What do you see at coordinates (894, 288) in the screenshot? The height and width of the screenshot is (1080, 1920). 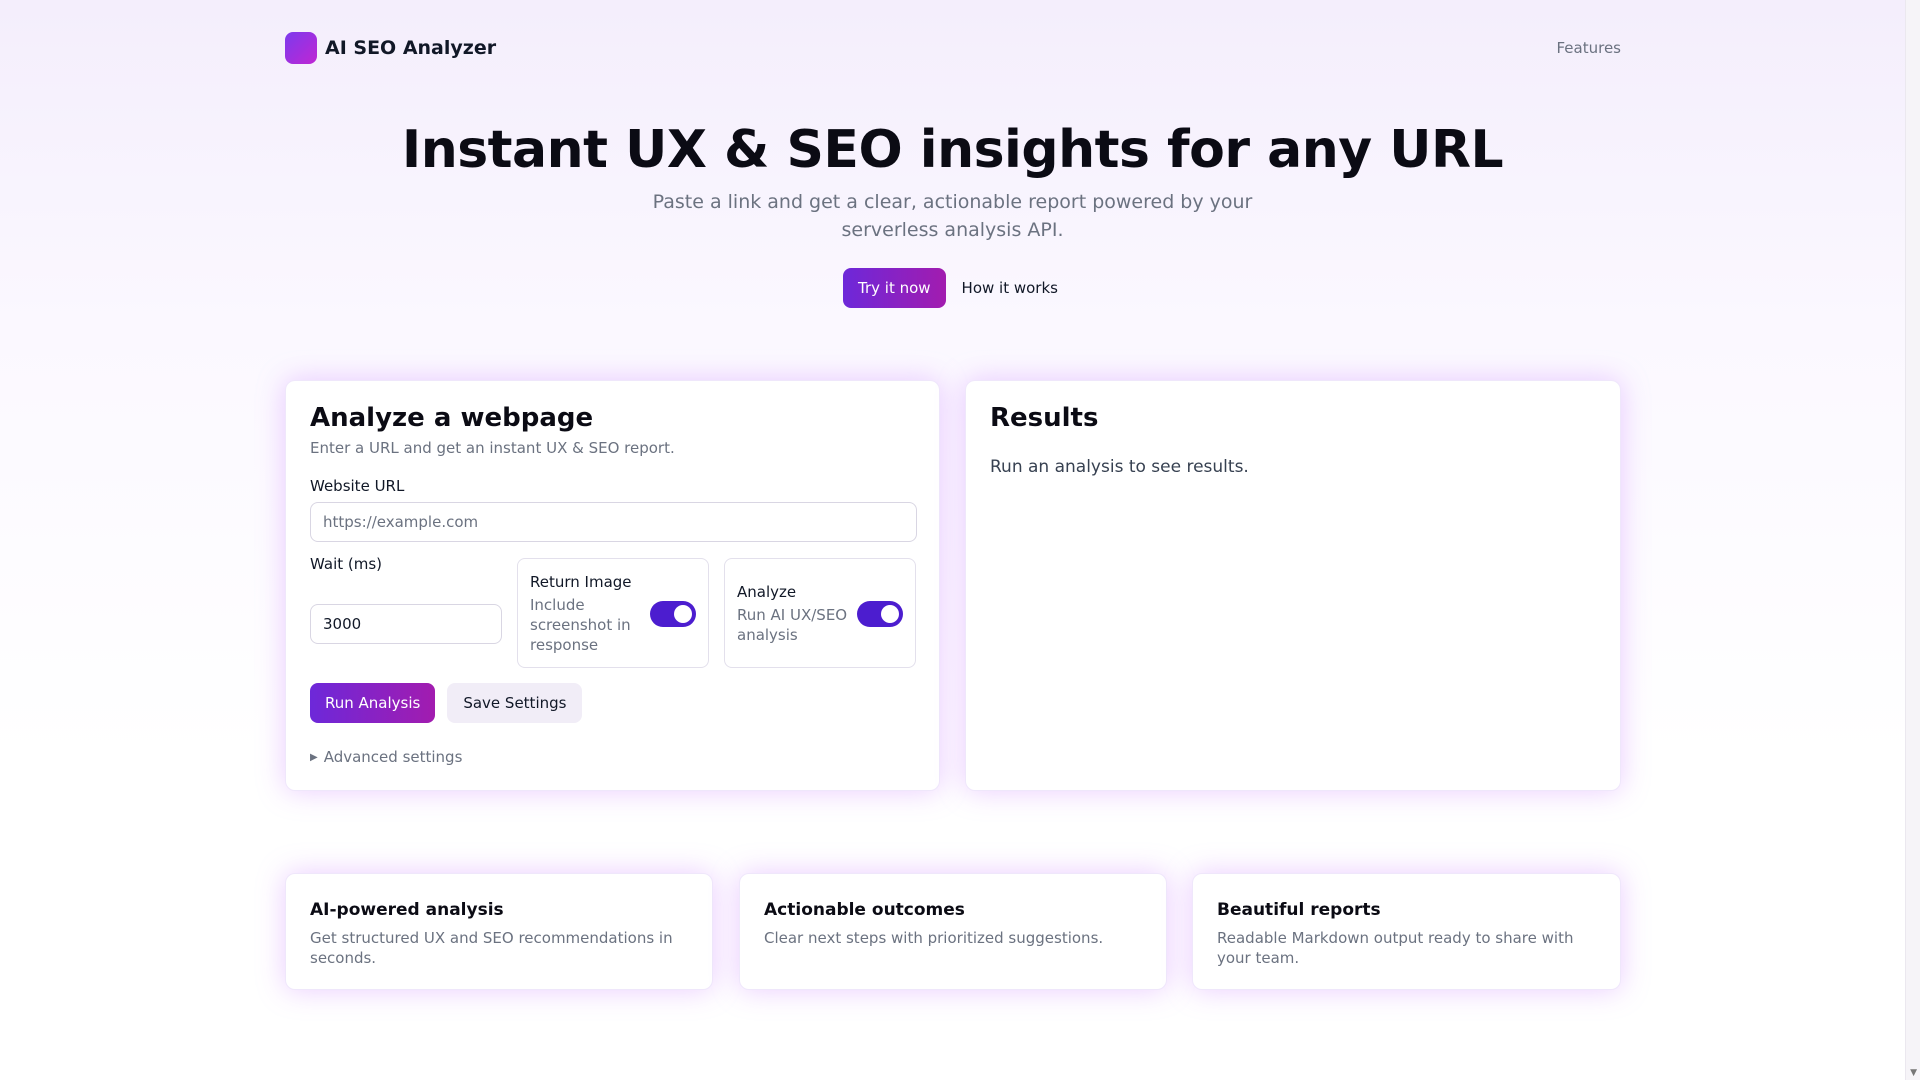 I see `try-it-now-button: Try it now` at bounding box center [894, 288].